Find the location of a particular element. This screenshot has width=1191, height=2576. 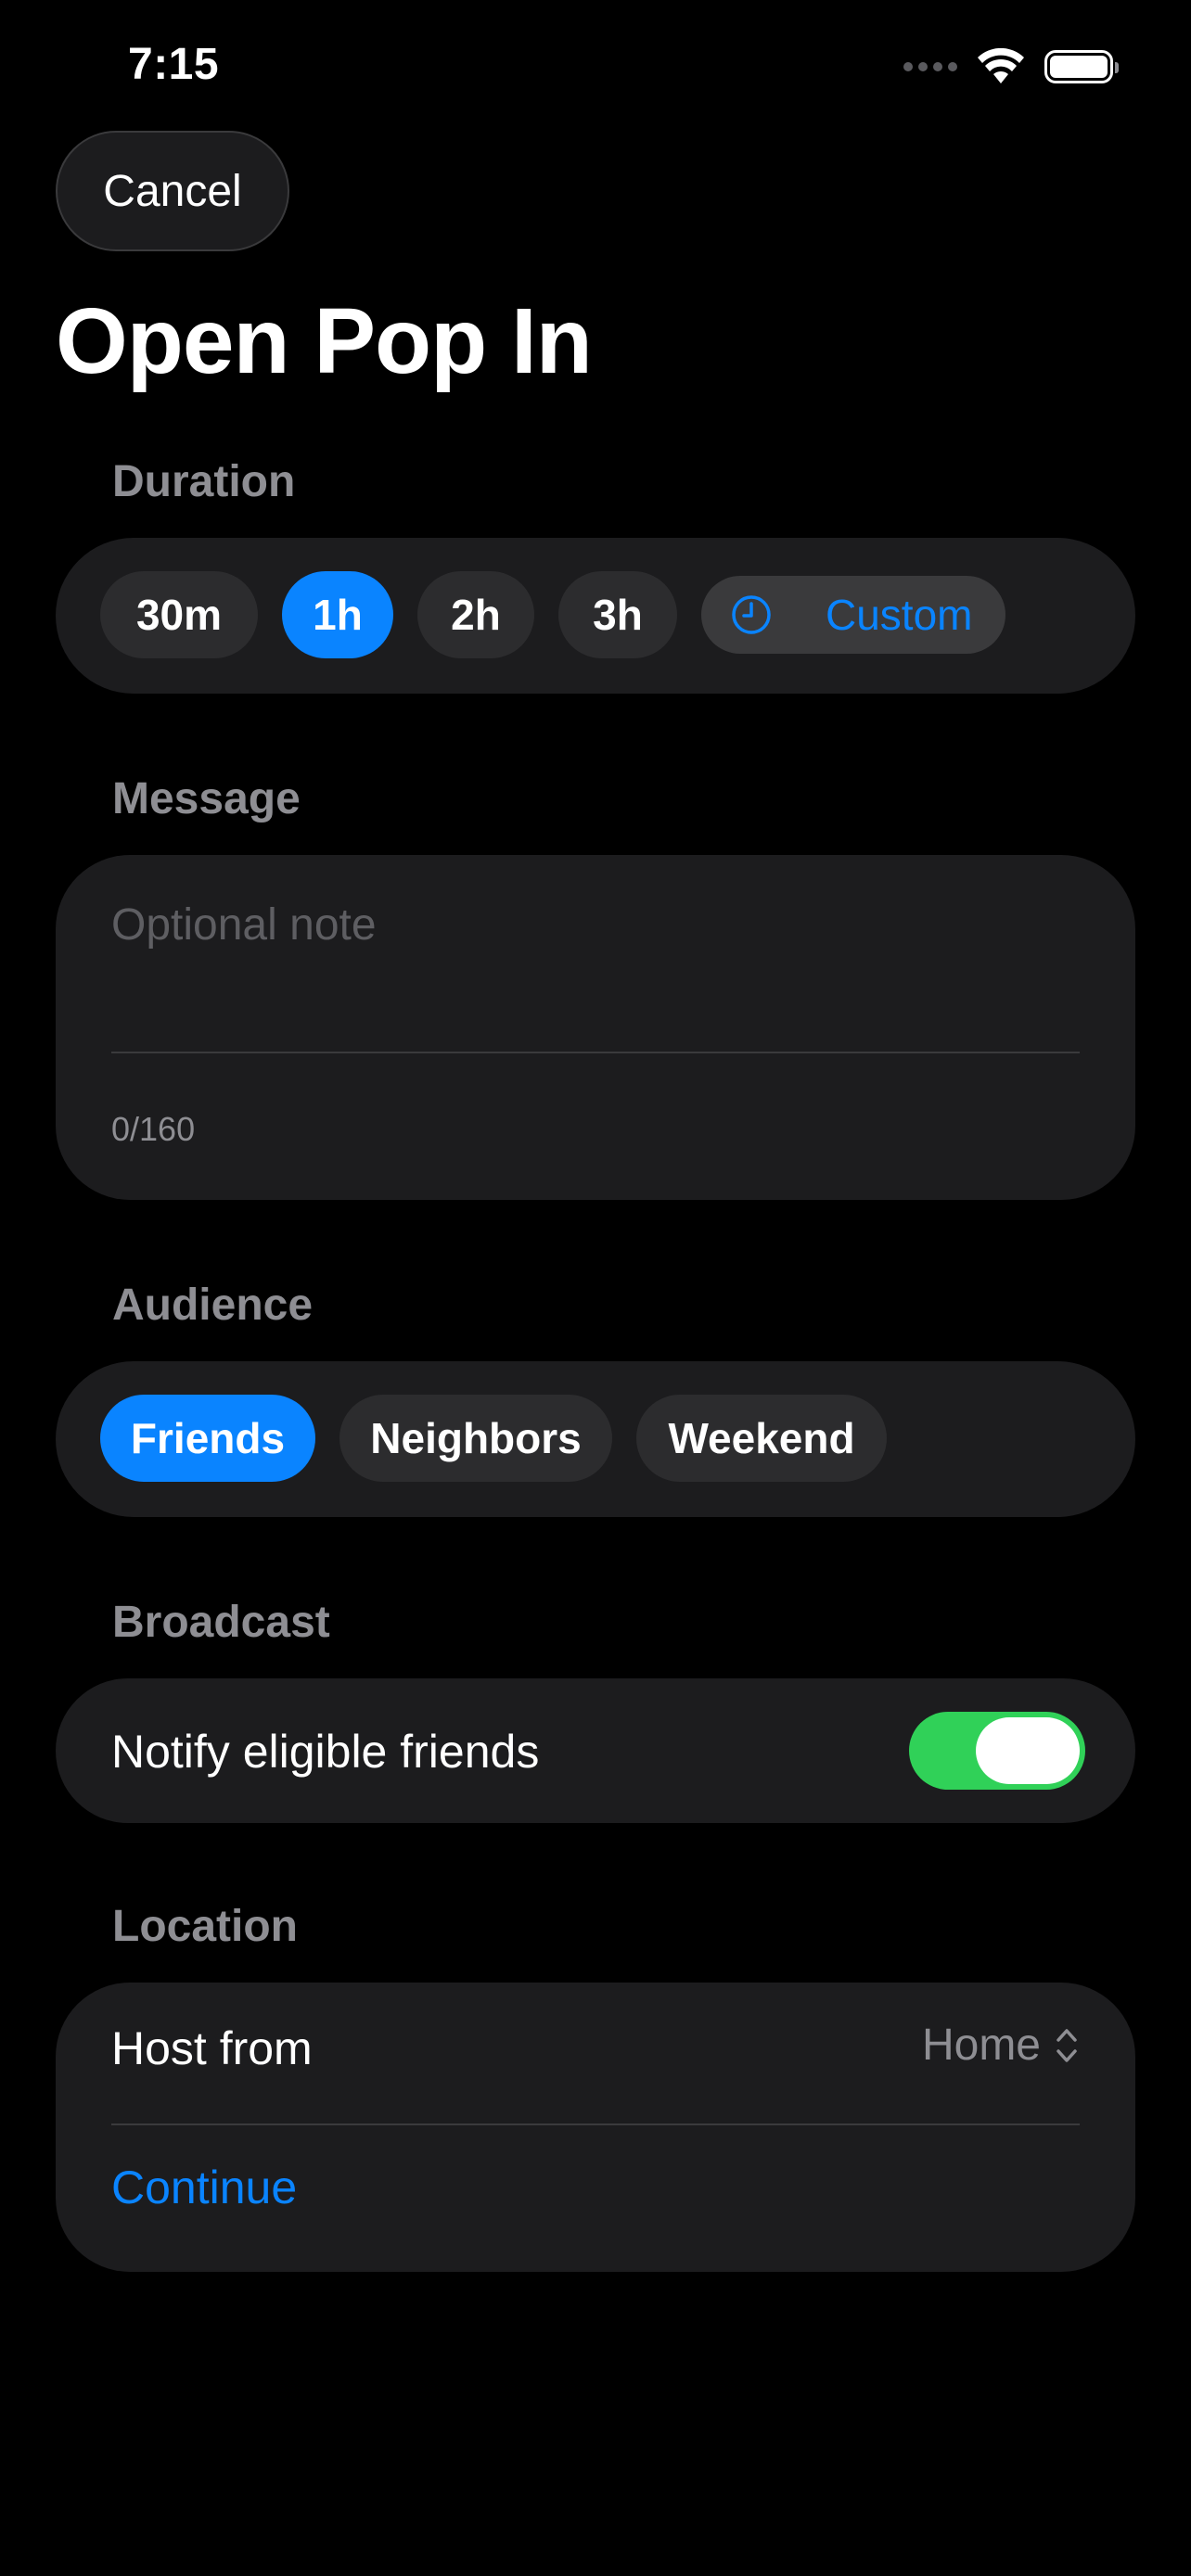

audience-chip-friends: Friends is located at coordinates (207, 1438).